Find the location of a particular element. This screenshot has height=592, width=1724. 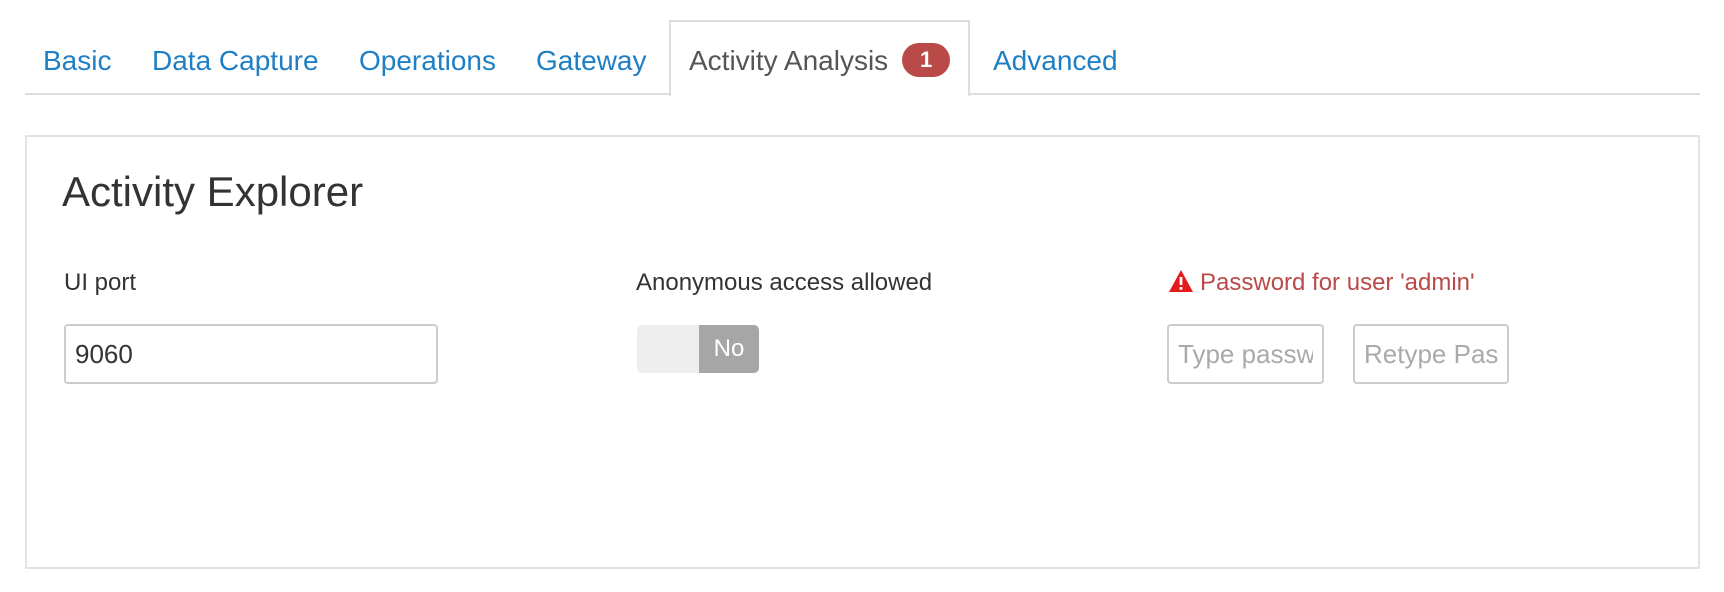

tab-data-capture: Data Capture is located at coordinates (235, 57).